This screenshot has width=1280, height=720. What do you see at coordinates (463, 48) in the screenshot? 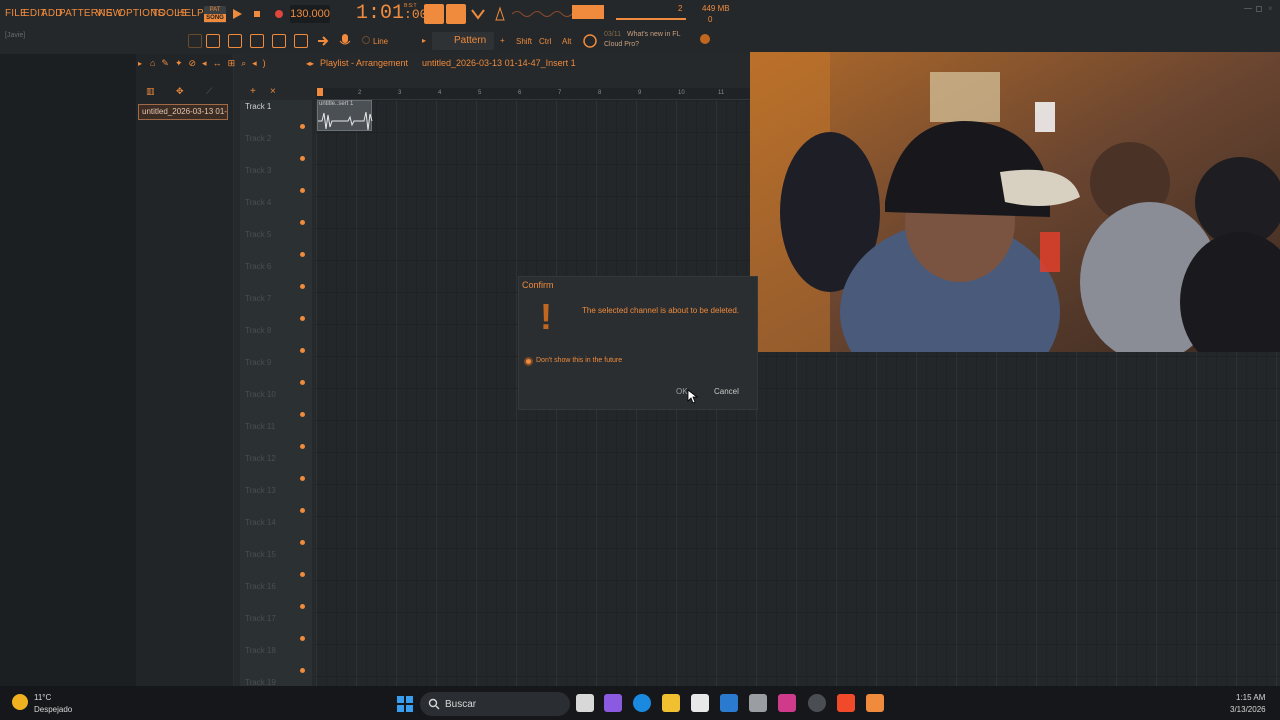
I see `pattern-select: Pattern 1` at bounding box center [463, 48].